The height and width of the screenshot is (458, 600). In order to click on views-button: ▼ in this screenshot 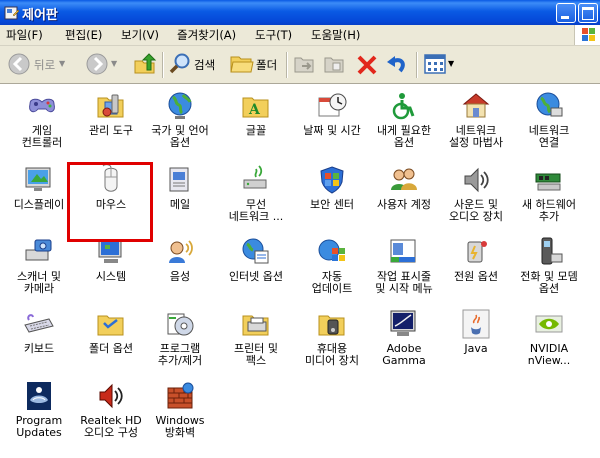, I will do `click(440, 64)`.